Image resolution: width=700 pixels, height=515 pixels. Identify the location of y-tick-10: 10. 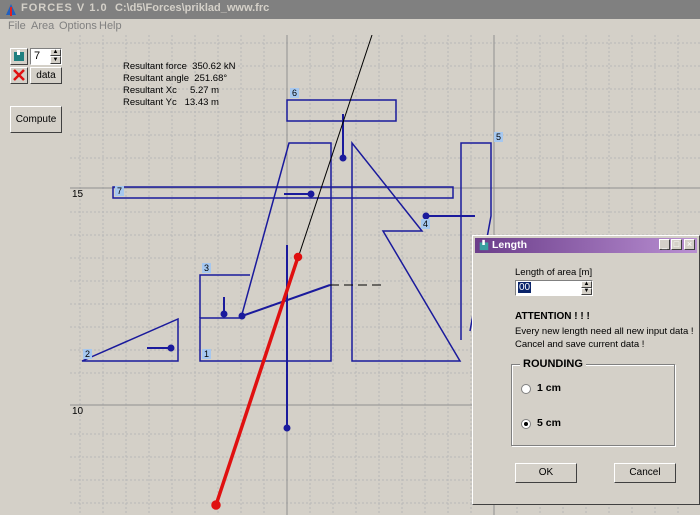
(78, 411).